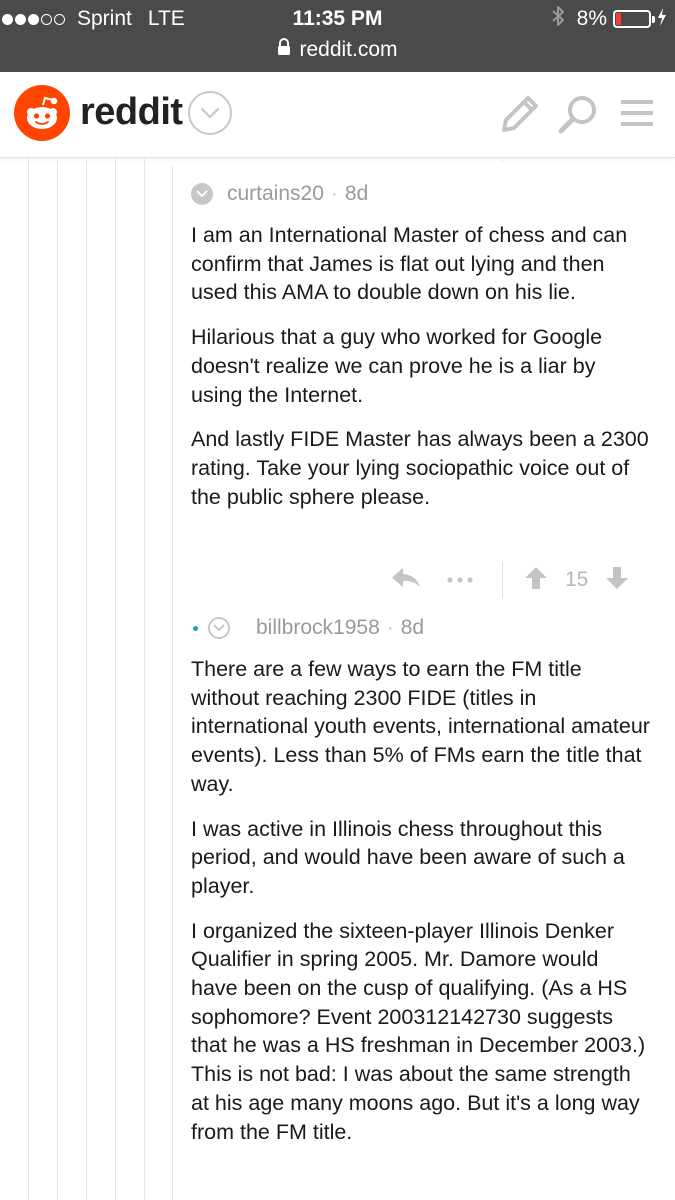  What do you see at coordinates (558, 19) in the screenshot?
I see `bluetooth-icon` at bounding box center [558, 19].